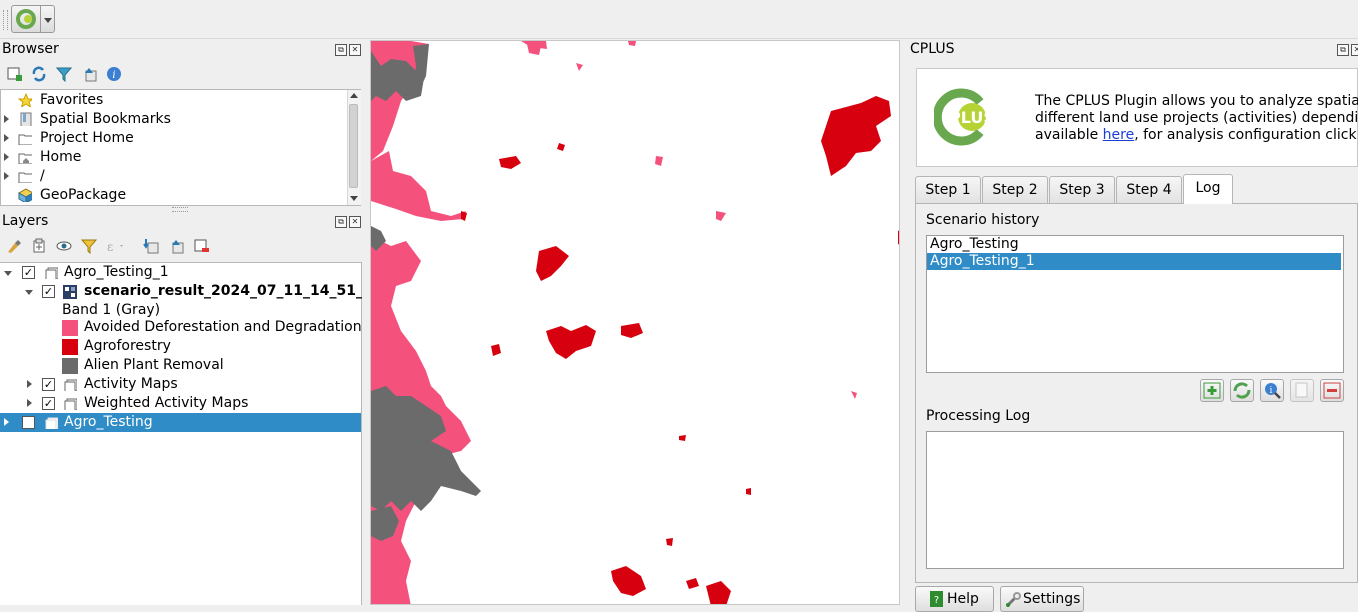  Describe the element at coordinates (1272, 390) in the screenshot. I see `scenario-info-button: i` at that location.